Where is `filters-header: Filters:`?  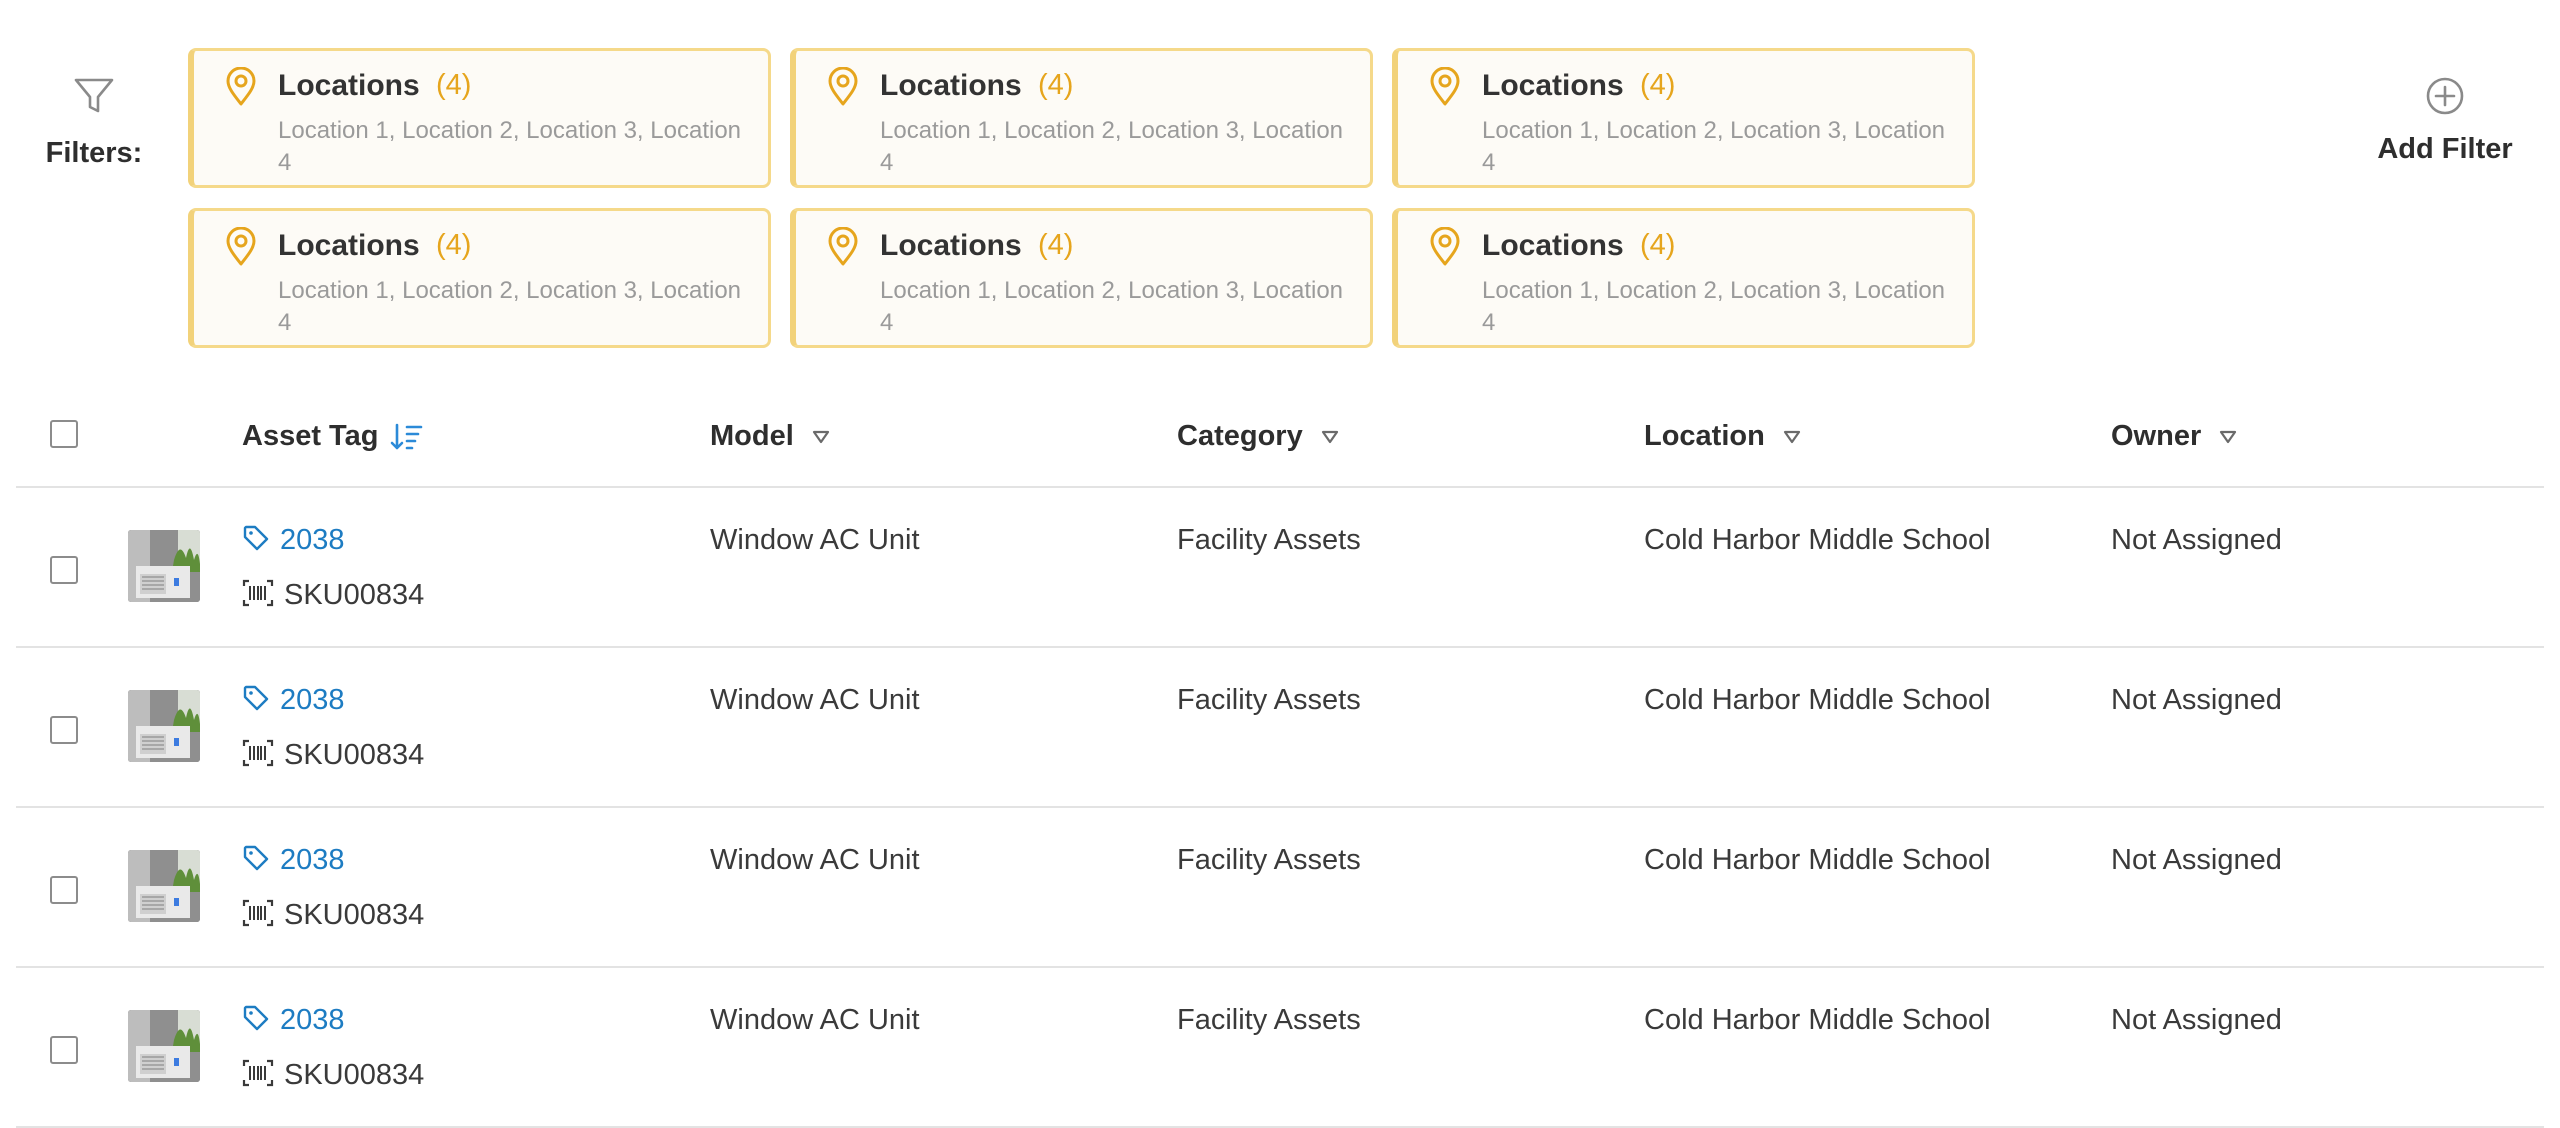
filters-header: Filters: is located at coordinates (94, 123).